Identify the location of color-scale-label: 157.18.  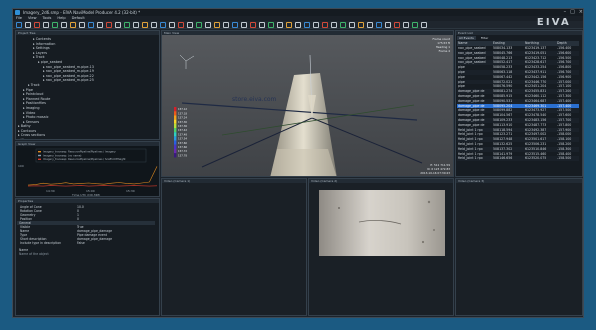
(182, 113).